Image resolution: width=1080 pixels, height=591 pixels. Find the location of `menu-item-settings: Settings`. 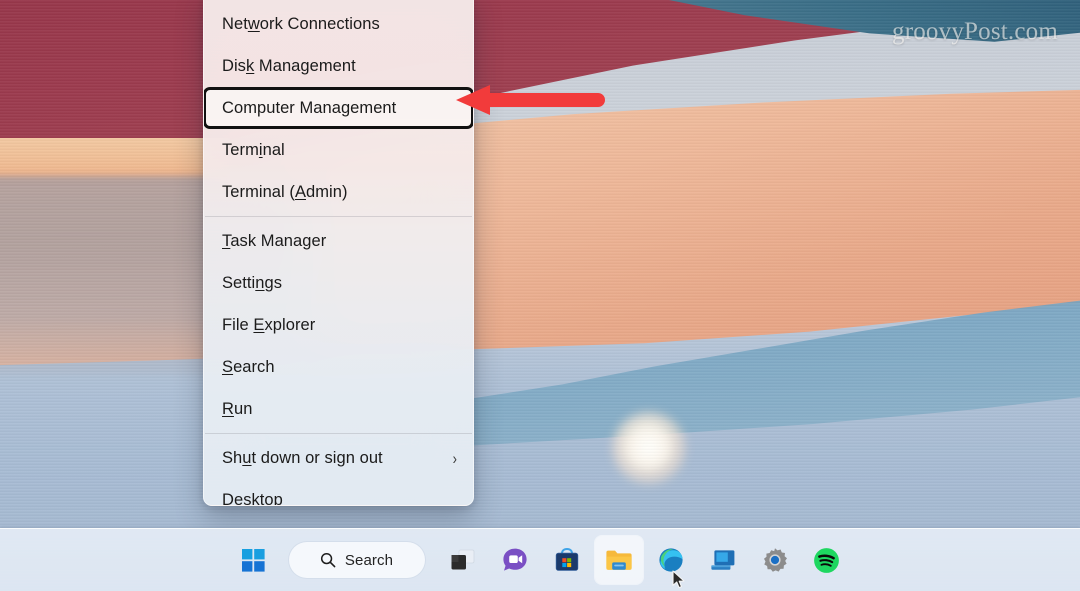

menu-item-settings: Settings is located at coordinates (338, 283).